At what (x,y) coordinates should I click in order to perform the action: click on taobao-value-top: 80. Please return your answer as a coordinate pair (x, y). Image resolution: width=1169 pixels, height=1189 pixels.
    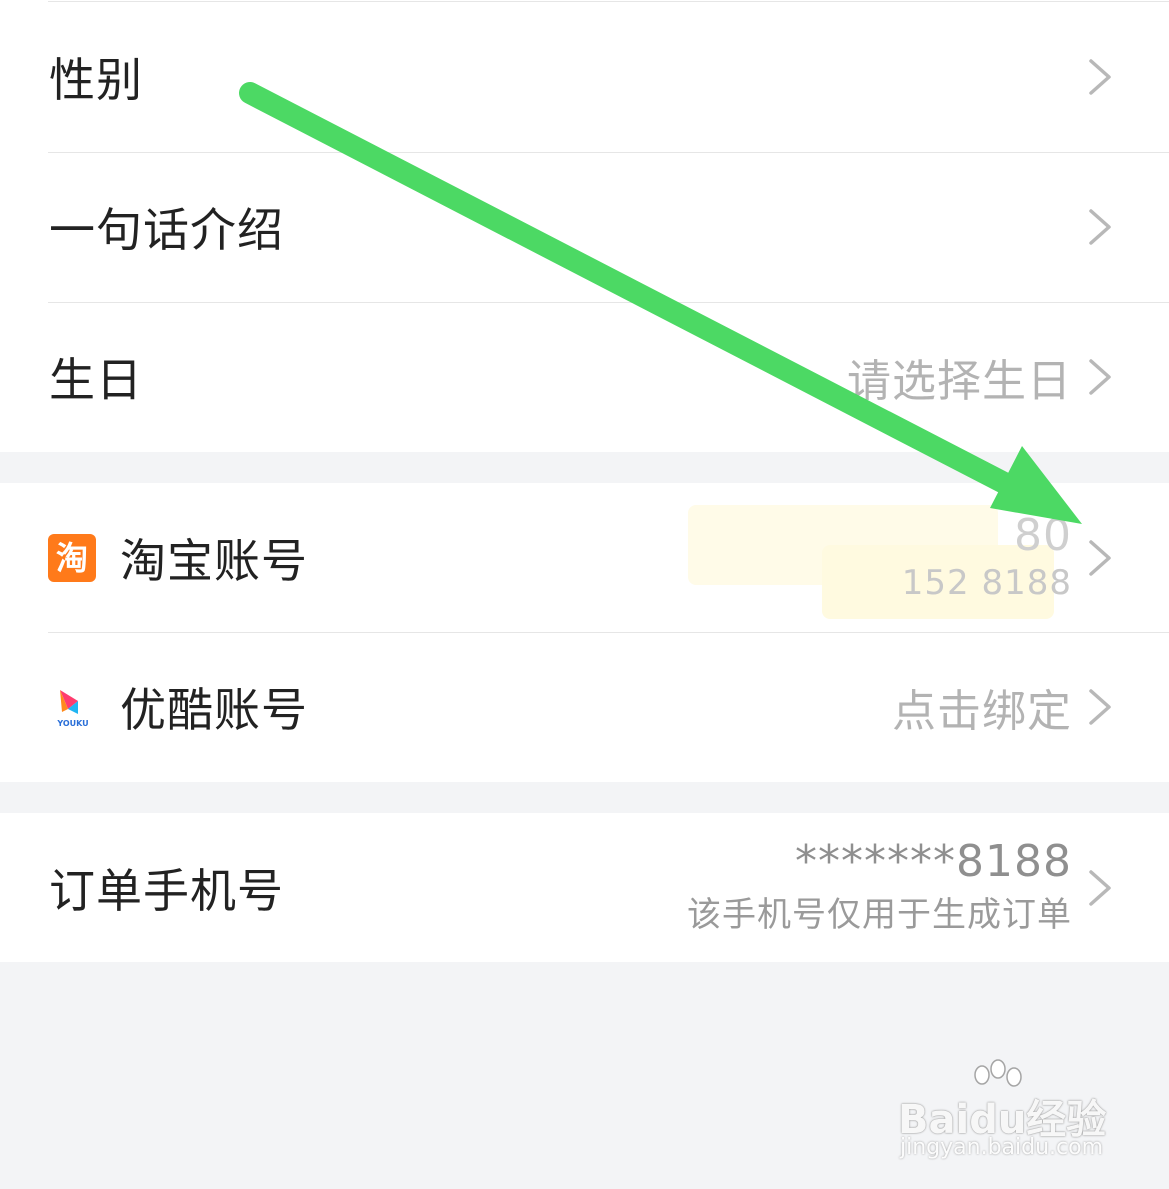
    Looking at the image, I should click on (1043, 535).